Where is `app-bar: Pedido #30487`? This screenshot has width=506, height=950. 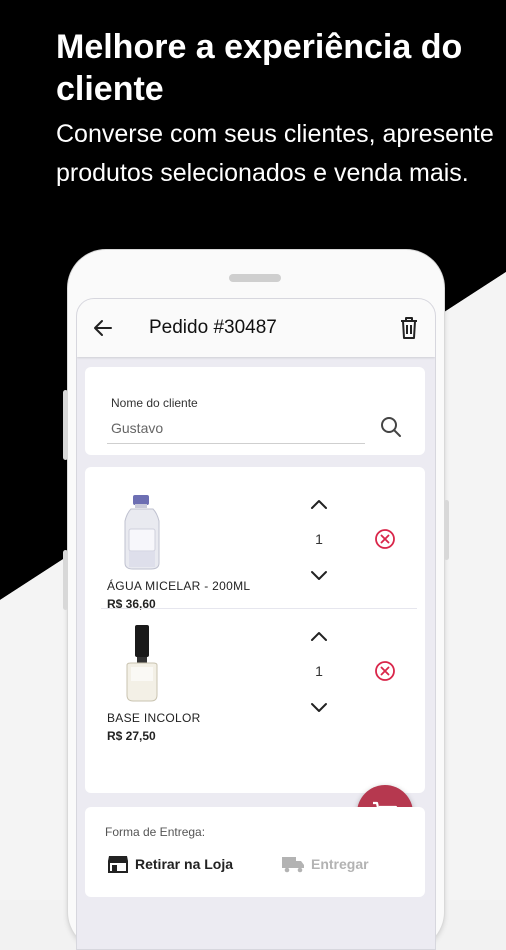
app-bar: Pedido #30487 is located at coordinates (256, 328).